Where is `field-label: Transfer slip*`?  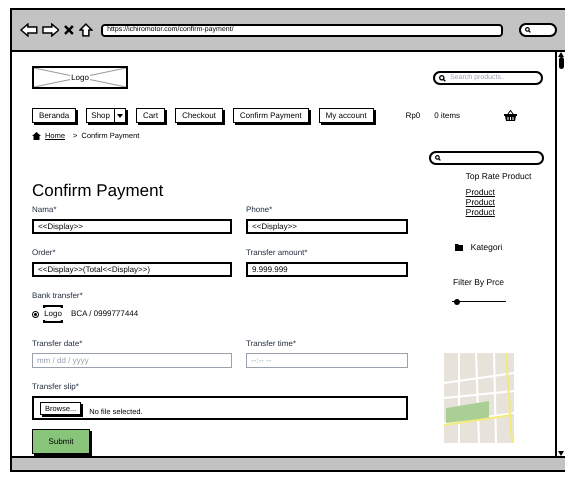 field-label: Transfer slip* is located at coordinates (55, 387).